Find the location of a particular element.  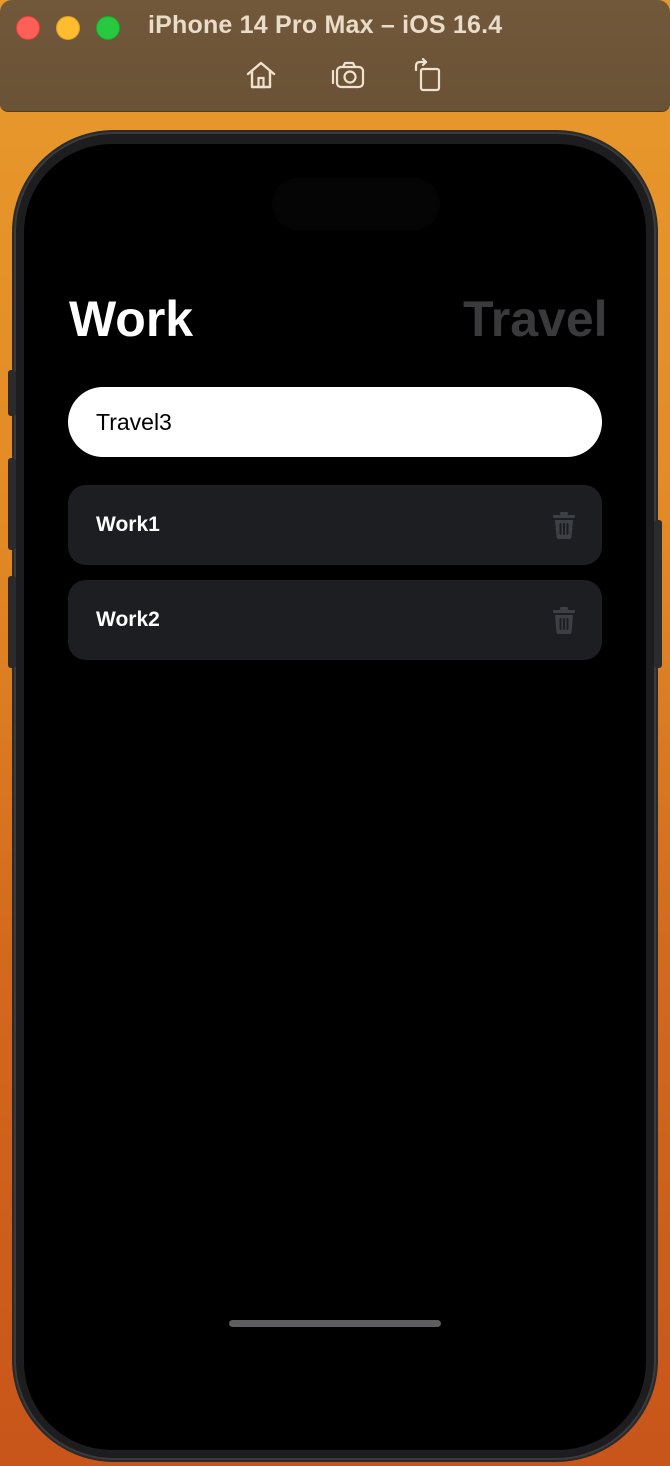

tab-work: Work is located at coordinates (131, 319).